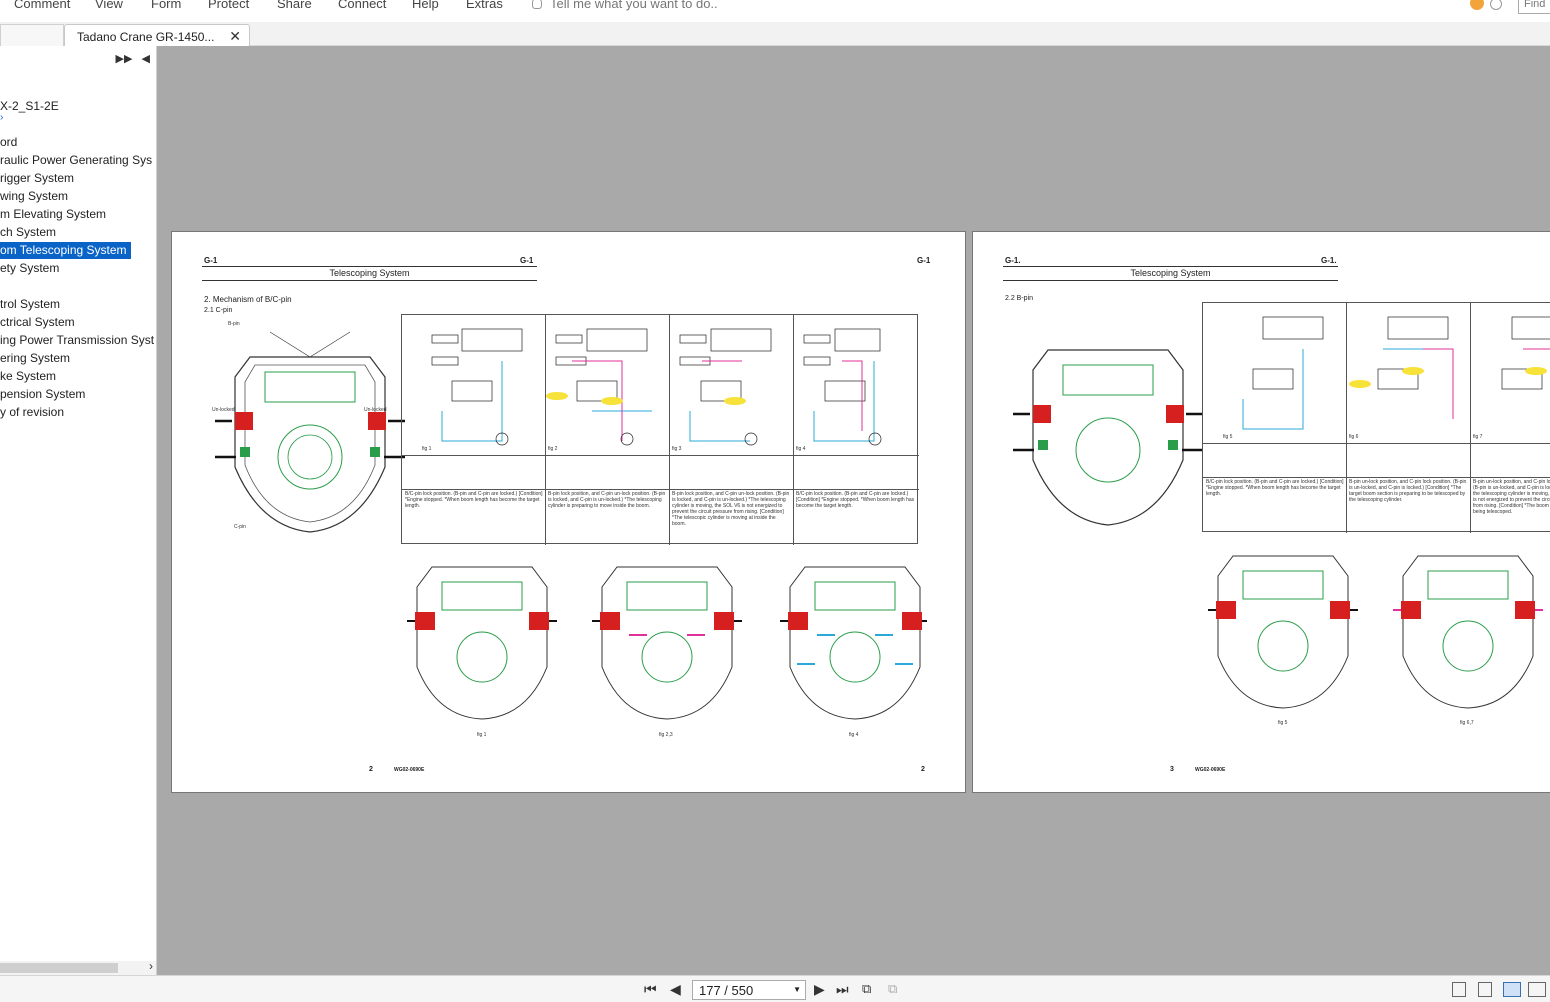  What do you see at coordinates (484, 5) in the screenshot?
I see `menu-extras: Extras` at bounding box center [484, 5].